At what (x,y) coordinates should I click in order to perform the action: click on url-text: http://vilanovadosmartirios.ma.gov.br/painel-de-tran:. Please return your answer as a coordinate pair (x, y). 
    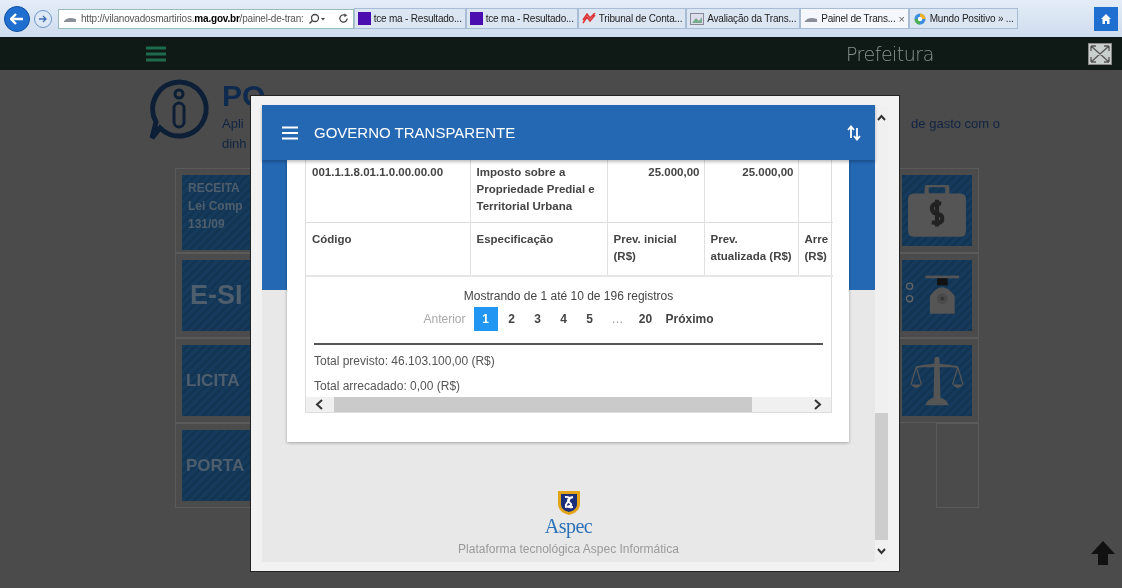
    Looking at the image, I should click on (192, 18).